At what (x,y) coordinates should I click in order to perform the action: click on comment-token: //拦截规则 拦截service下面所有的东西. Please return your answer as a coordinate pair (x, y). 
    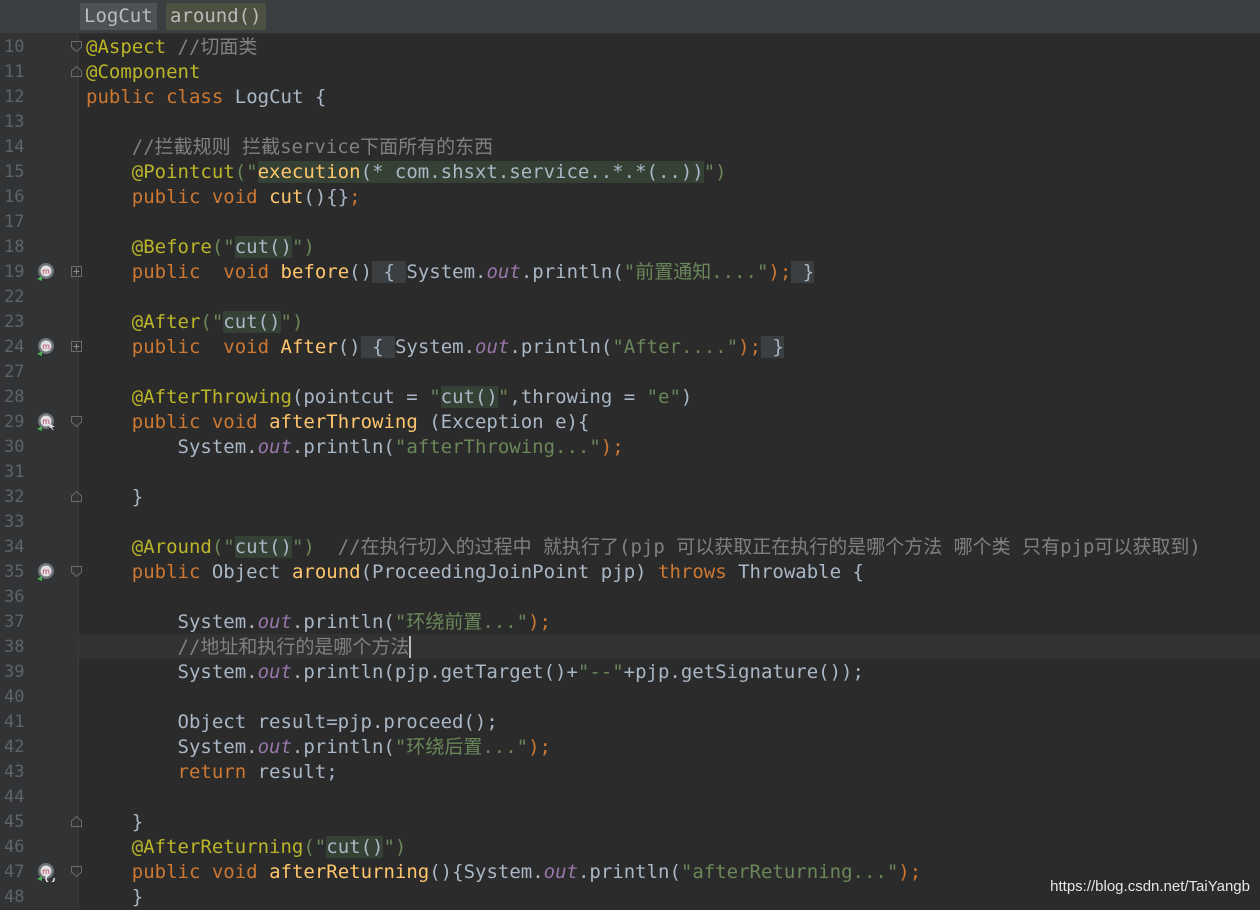
    Looking at the image, I should click on (312, 147).